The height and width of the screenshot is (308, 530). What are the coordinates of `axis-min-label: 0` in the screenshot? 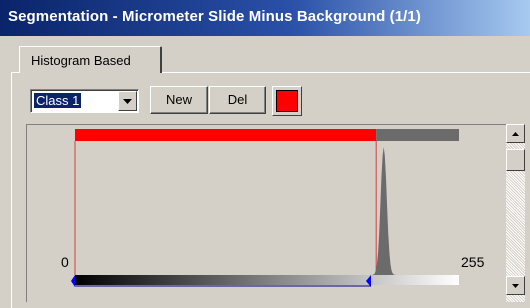 It's located at (65, 262).